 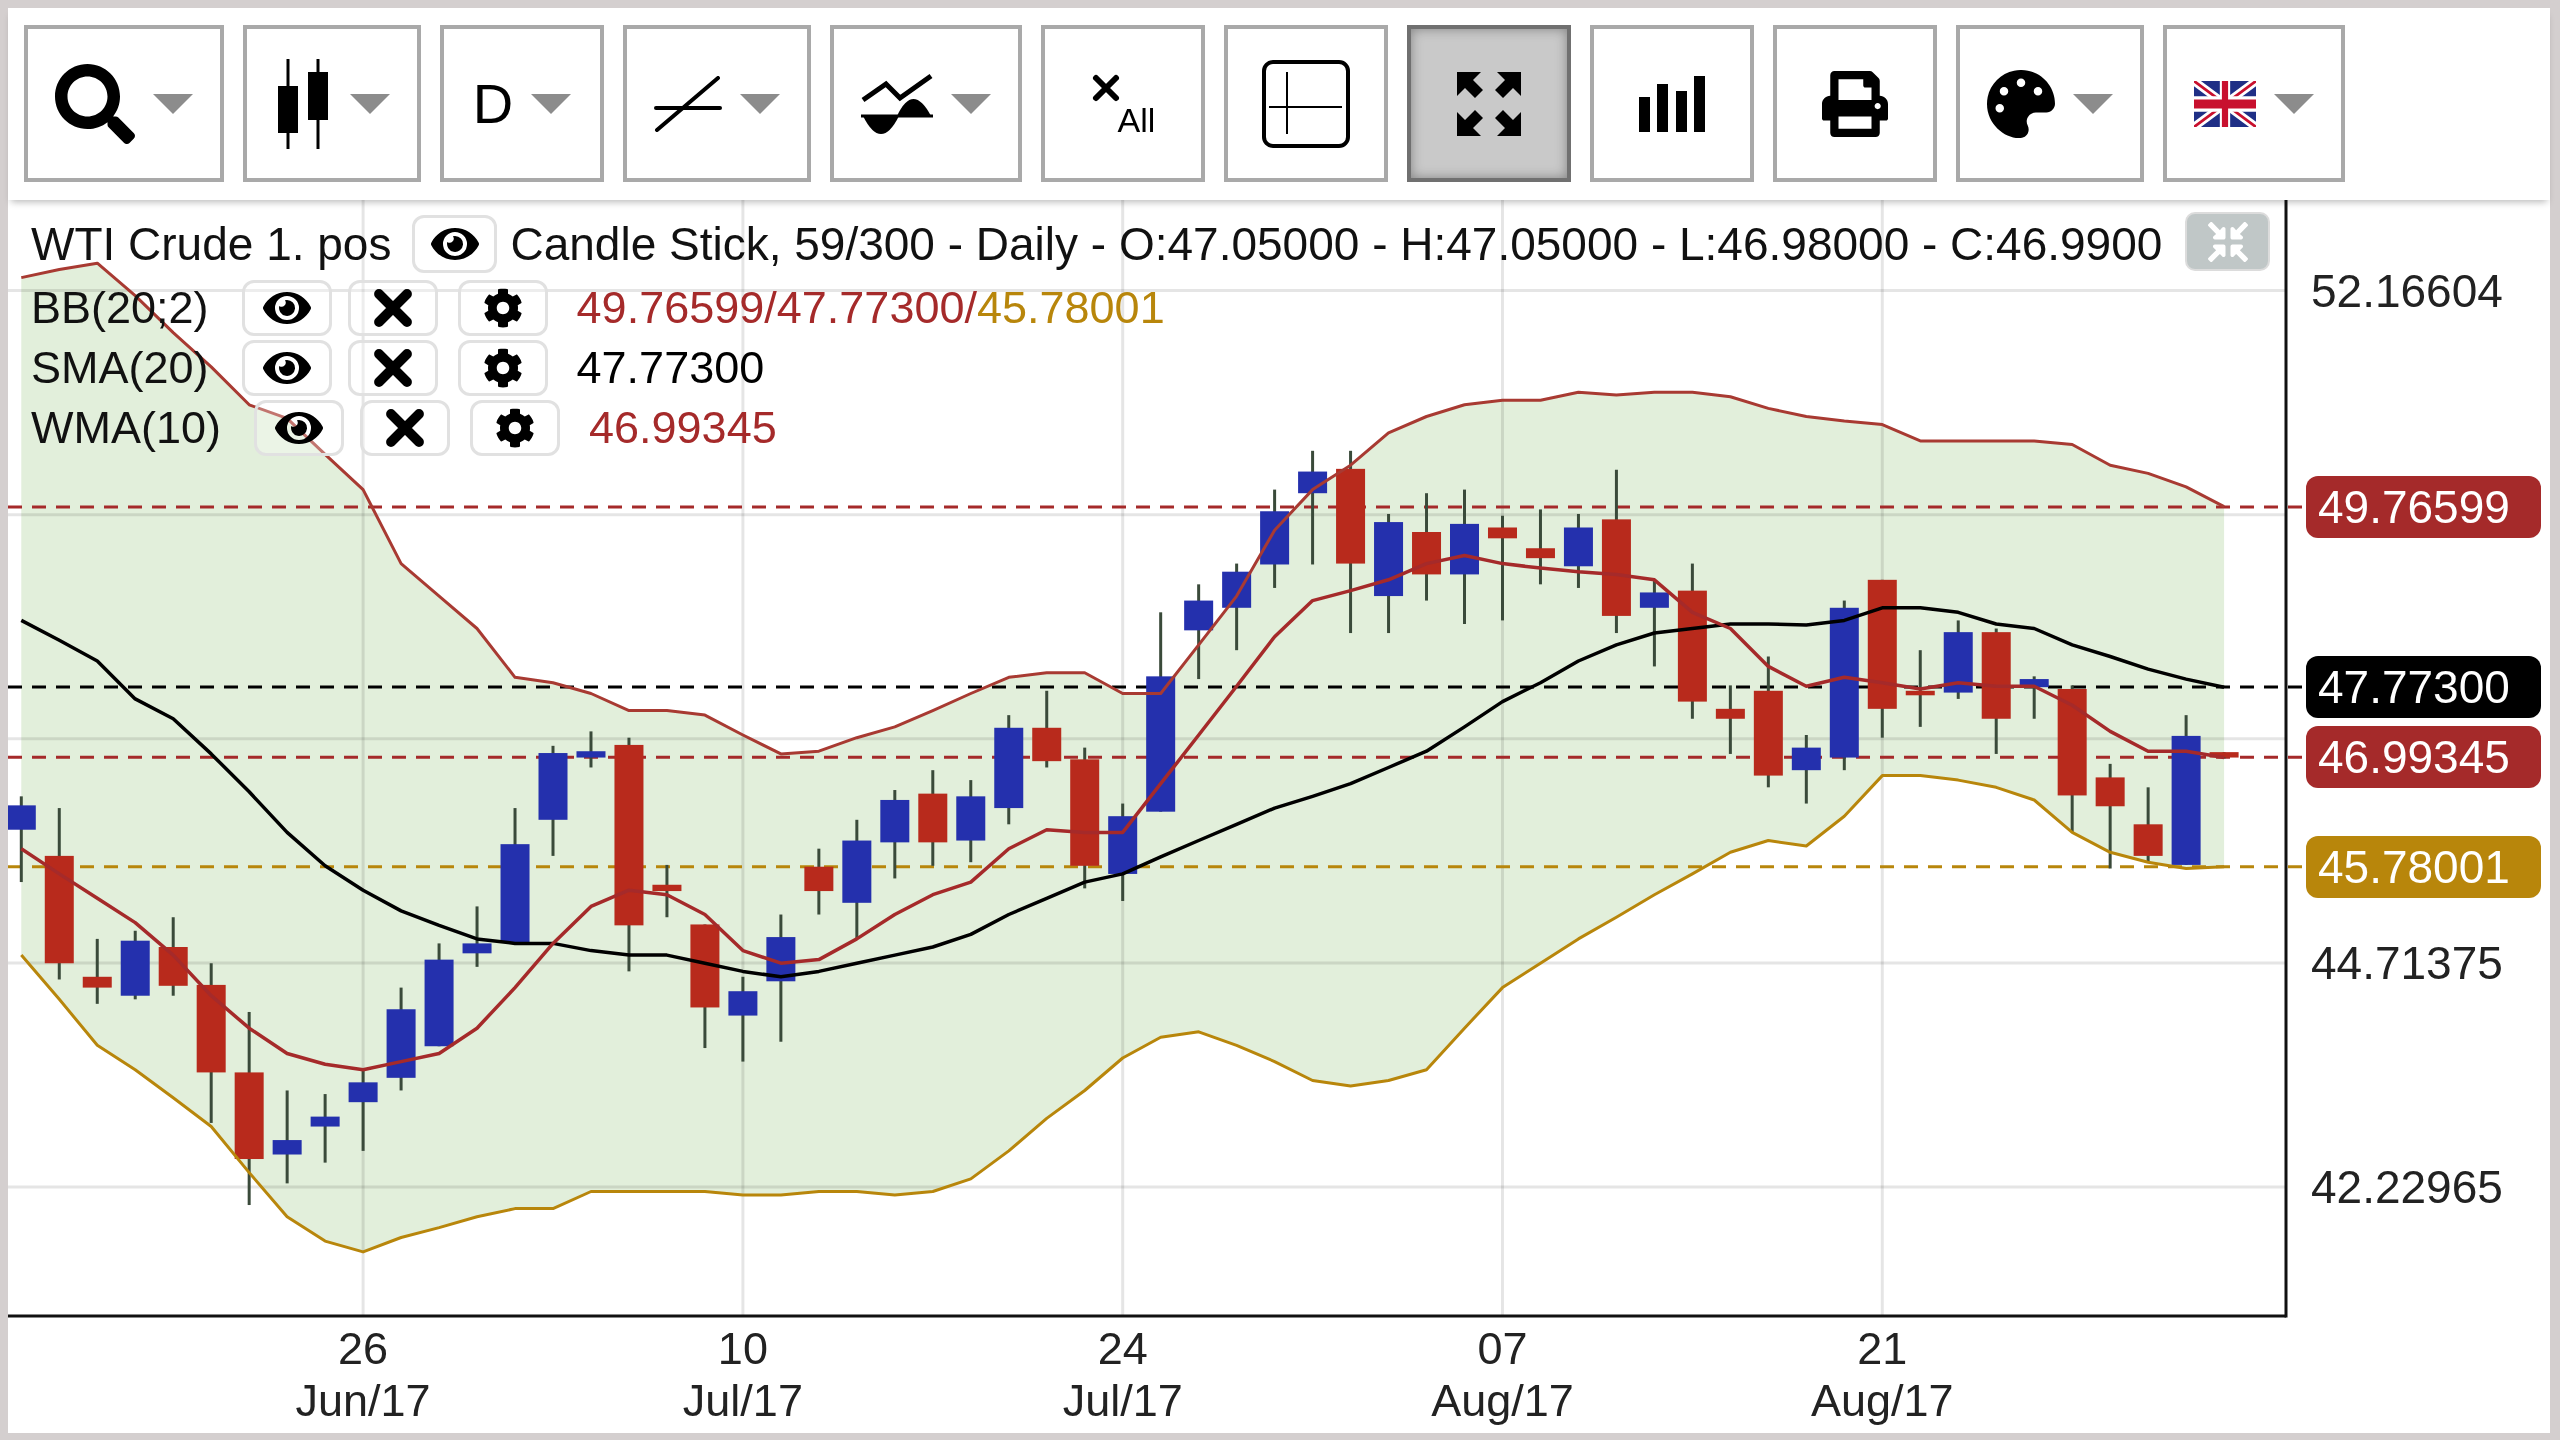 I want to click on flag-icon, so click(x=2225, y=103).